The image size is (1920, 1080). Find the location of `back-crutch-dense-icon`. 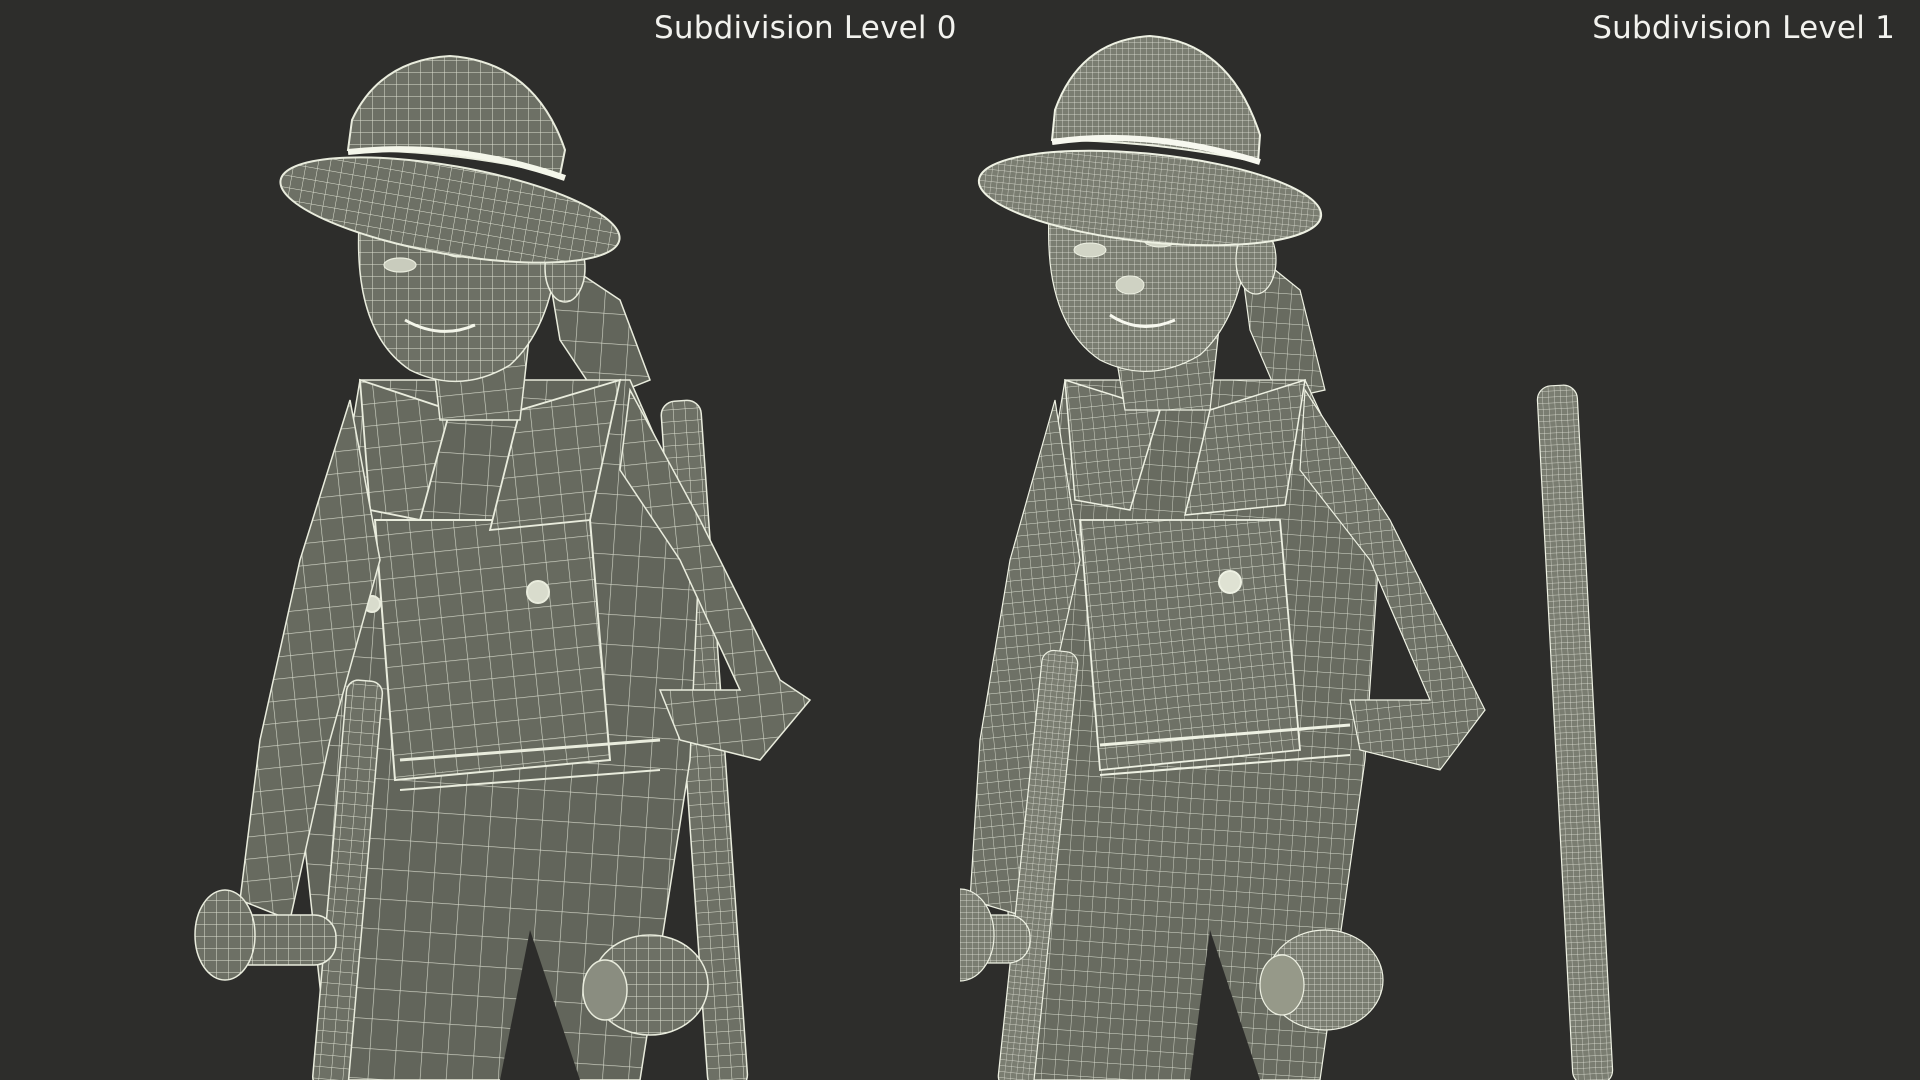

back-crutch-dense-icon is located at coordinates (1575, 732).